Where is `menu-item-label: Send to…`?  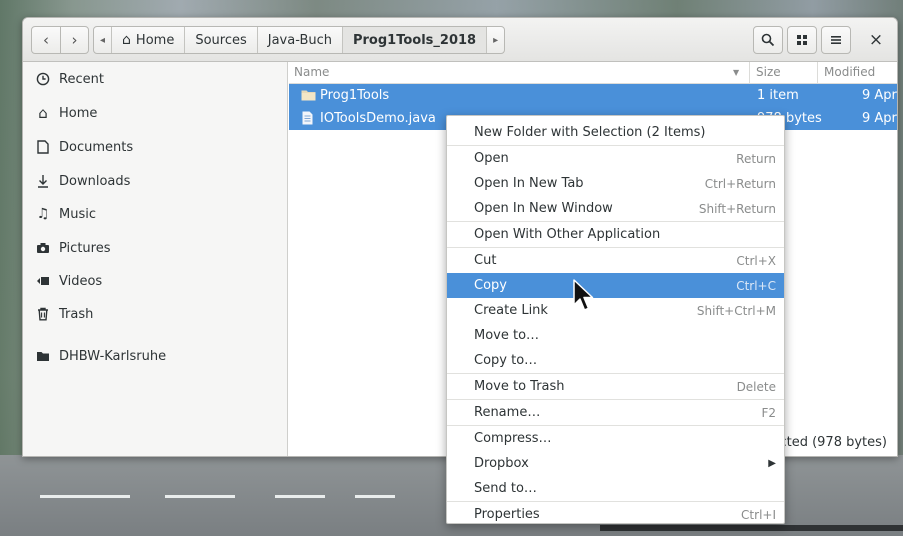 menu-item-label: Send to… is located at coordinates (505, 488).